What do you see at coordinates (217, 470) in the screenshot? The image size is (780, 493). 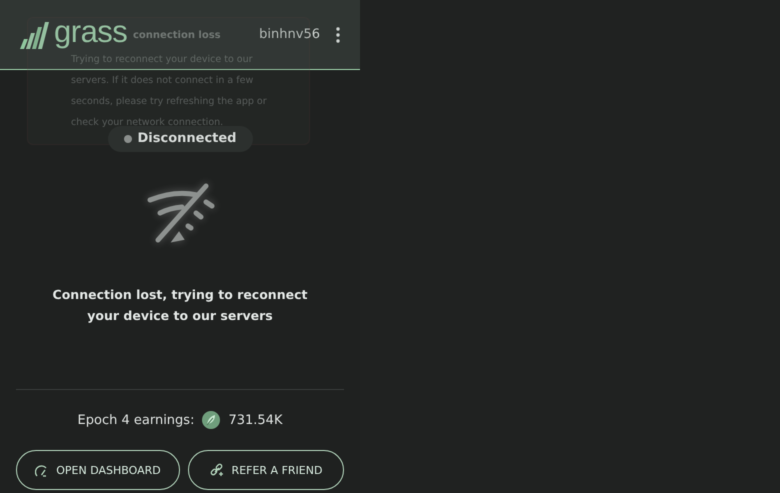 I see `link-icon` at bounding box center [217, 470].